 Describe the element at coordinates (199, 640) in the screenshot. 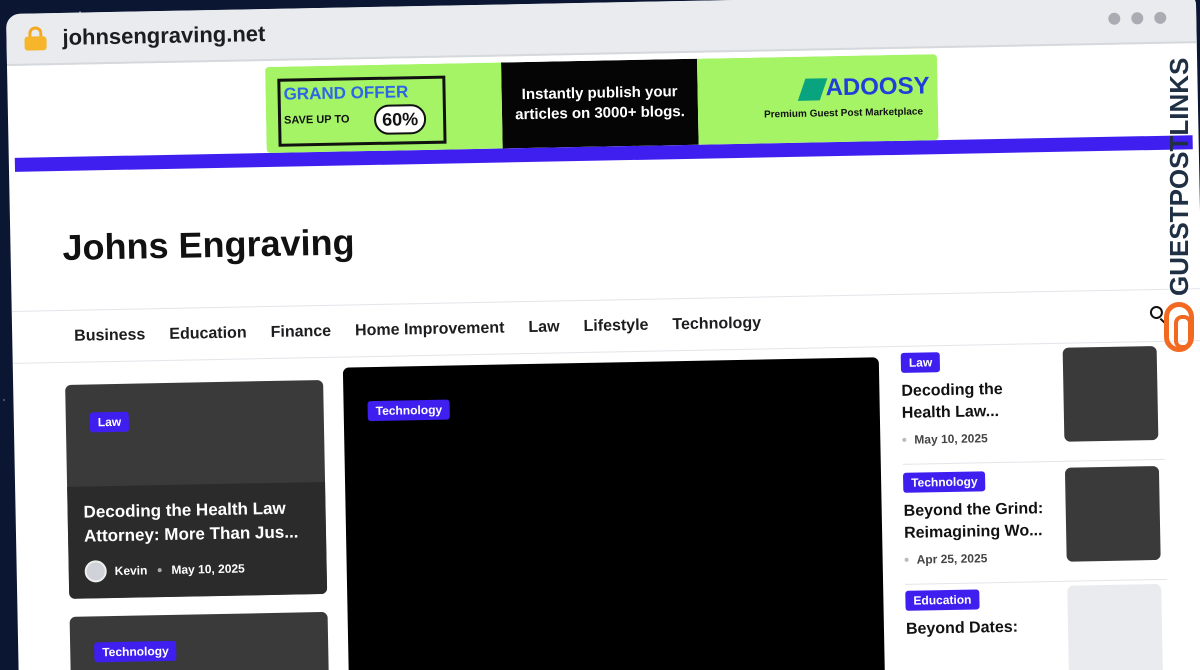

I see `post-card: Technology` at that location.